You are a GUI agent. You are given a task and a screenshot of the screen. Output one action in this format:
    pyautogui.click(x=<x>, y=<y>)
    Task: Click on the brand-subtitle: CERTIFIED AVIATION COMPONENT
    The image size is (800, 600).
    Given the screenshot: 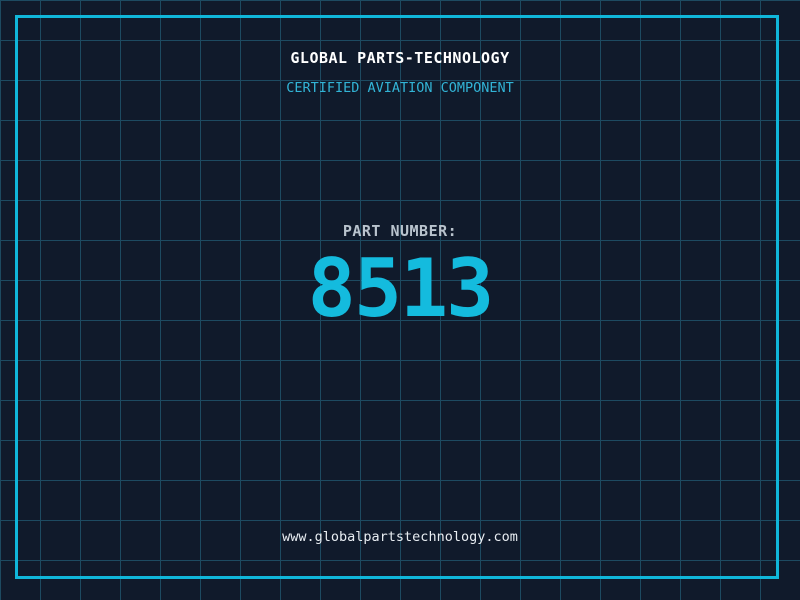 What is the action you would take?
    pyautogui.click(x=400, y=88)
    